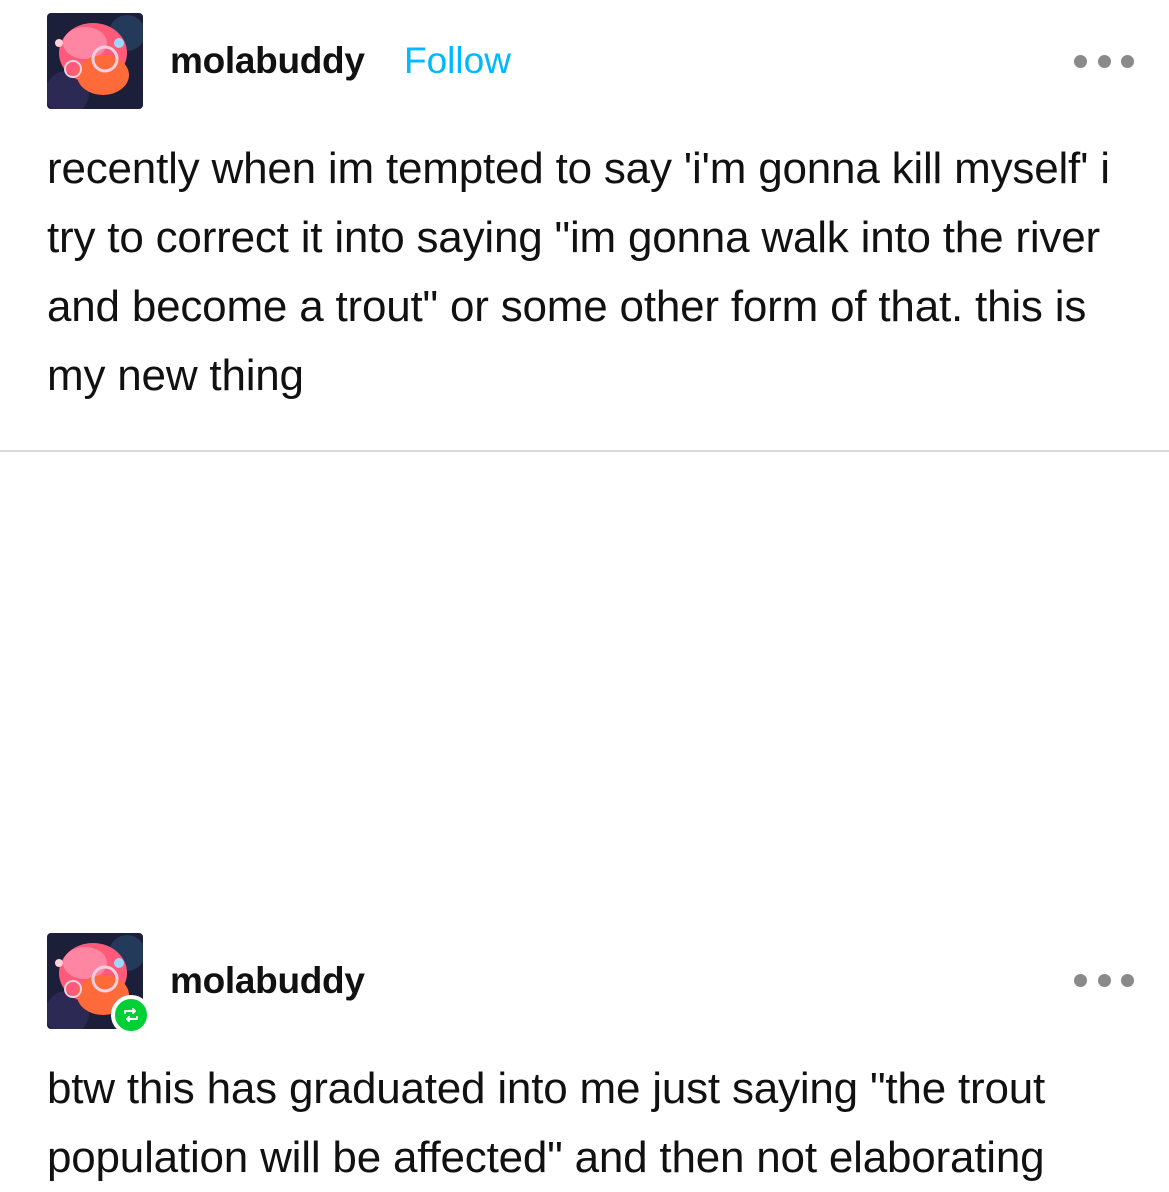  I want to click on reblog-icon, so click(131, 1015).